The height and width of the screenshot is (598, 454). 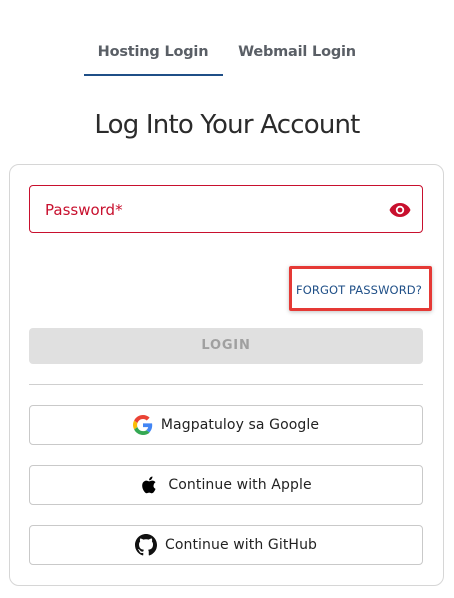 I want to click on eye-icon, so click(x=400, y=210).